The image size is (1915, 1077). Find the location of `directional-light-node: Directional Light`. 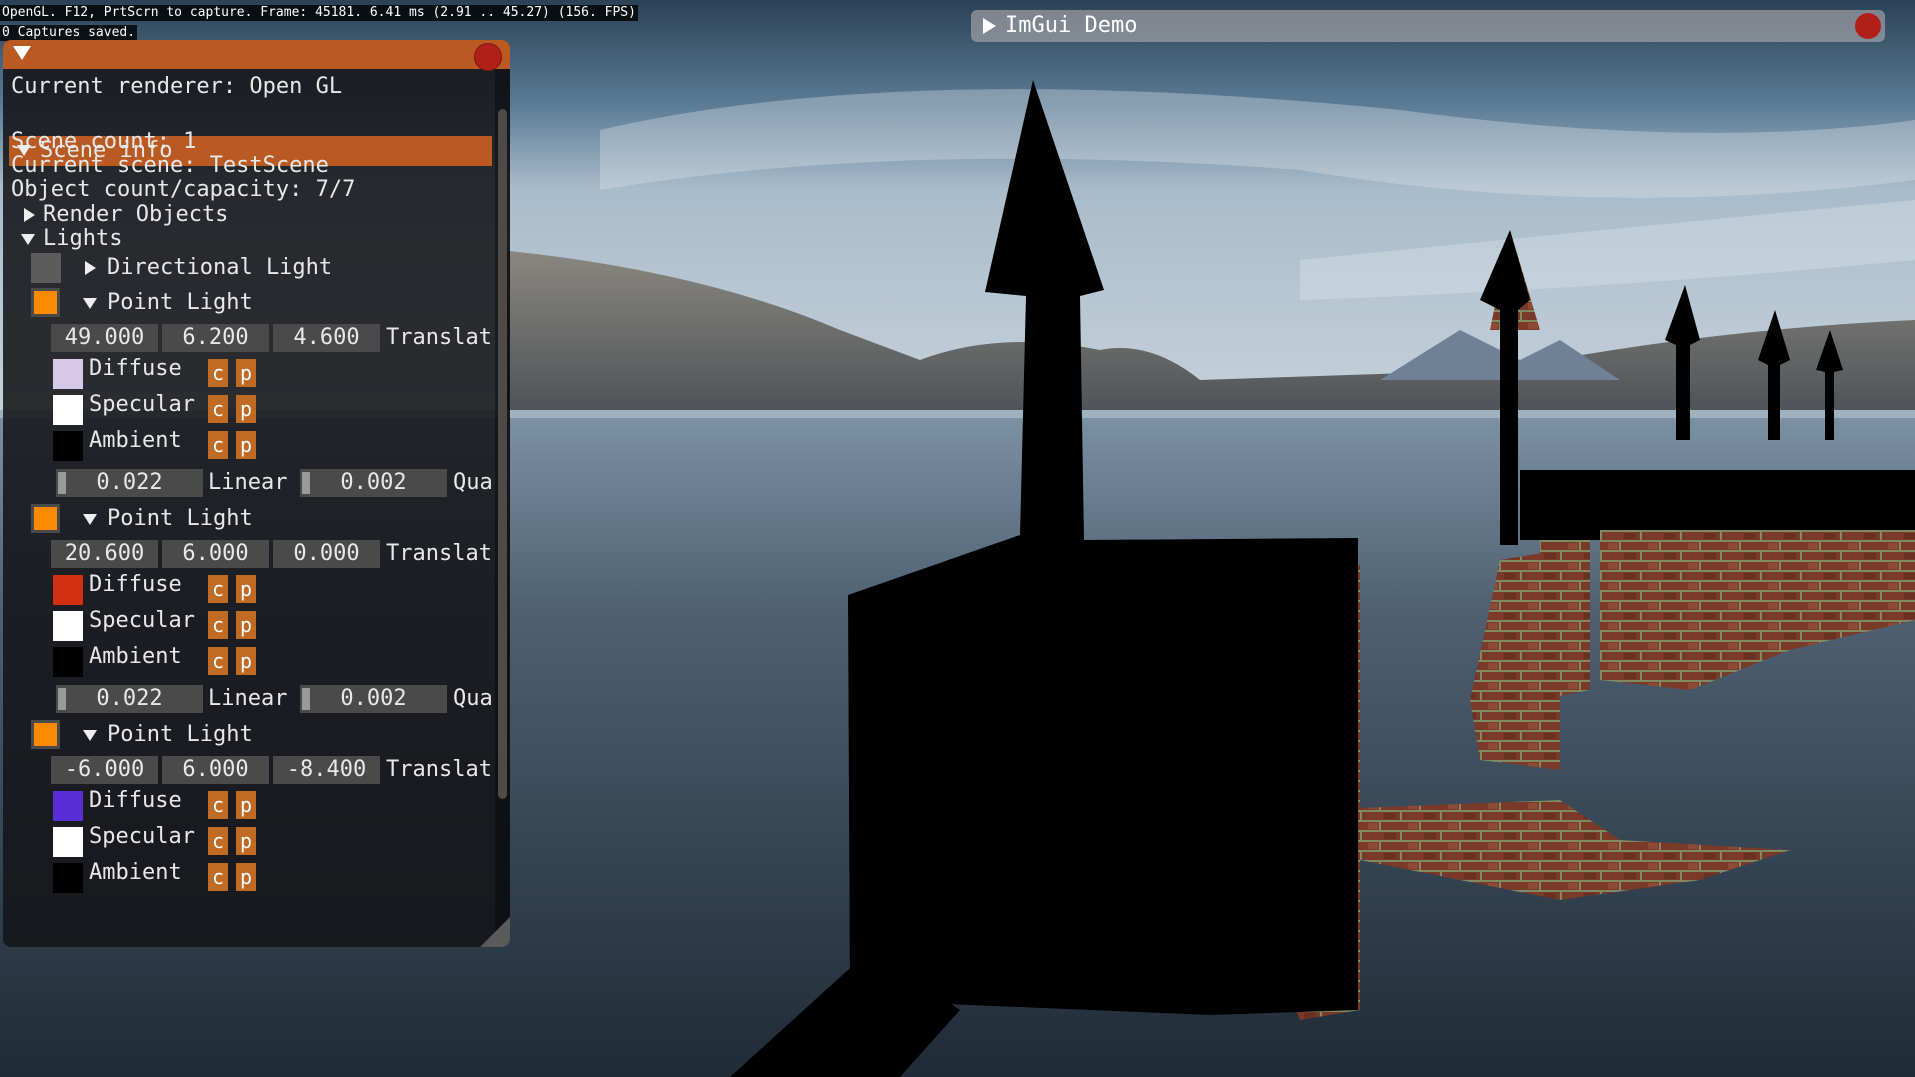

directional-light-node: Directional Light is located at coordinates (279, 268).